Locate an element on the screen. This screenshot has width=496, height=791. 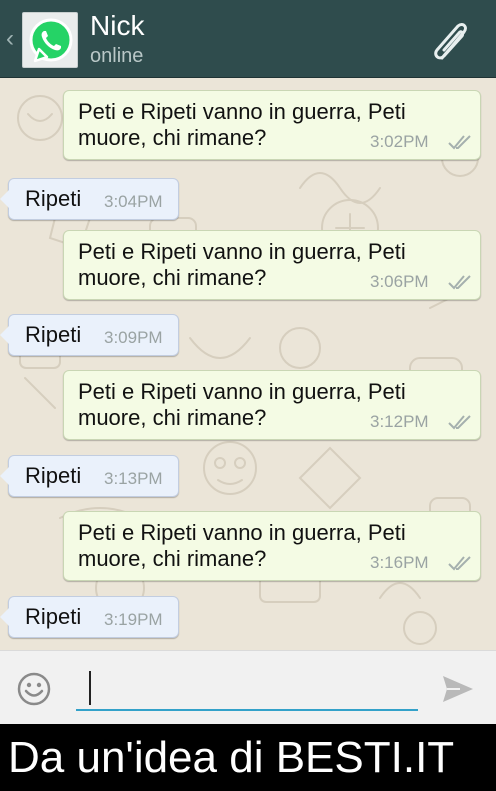
received-message-bubble: Ripeti 3:09PM is located at coordinates (89, 335).